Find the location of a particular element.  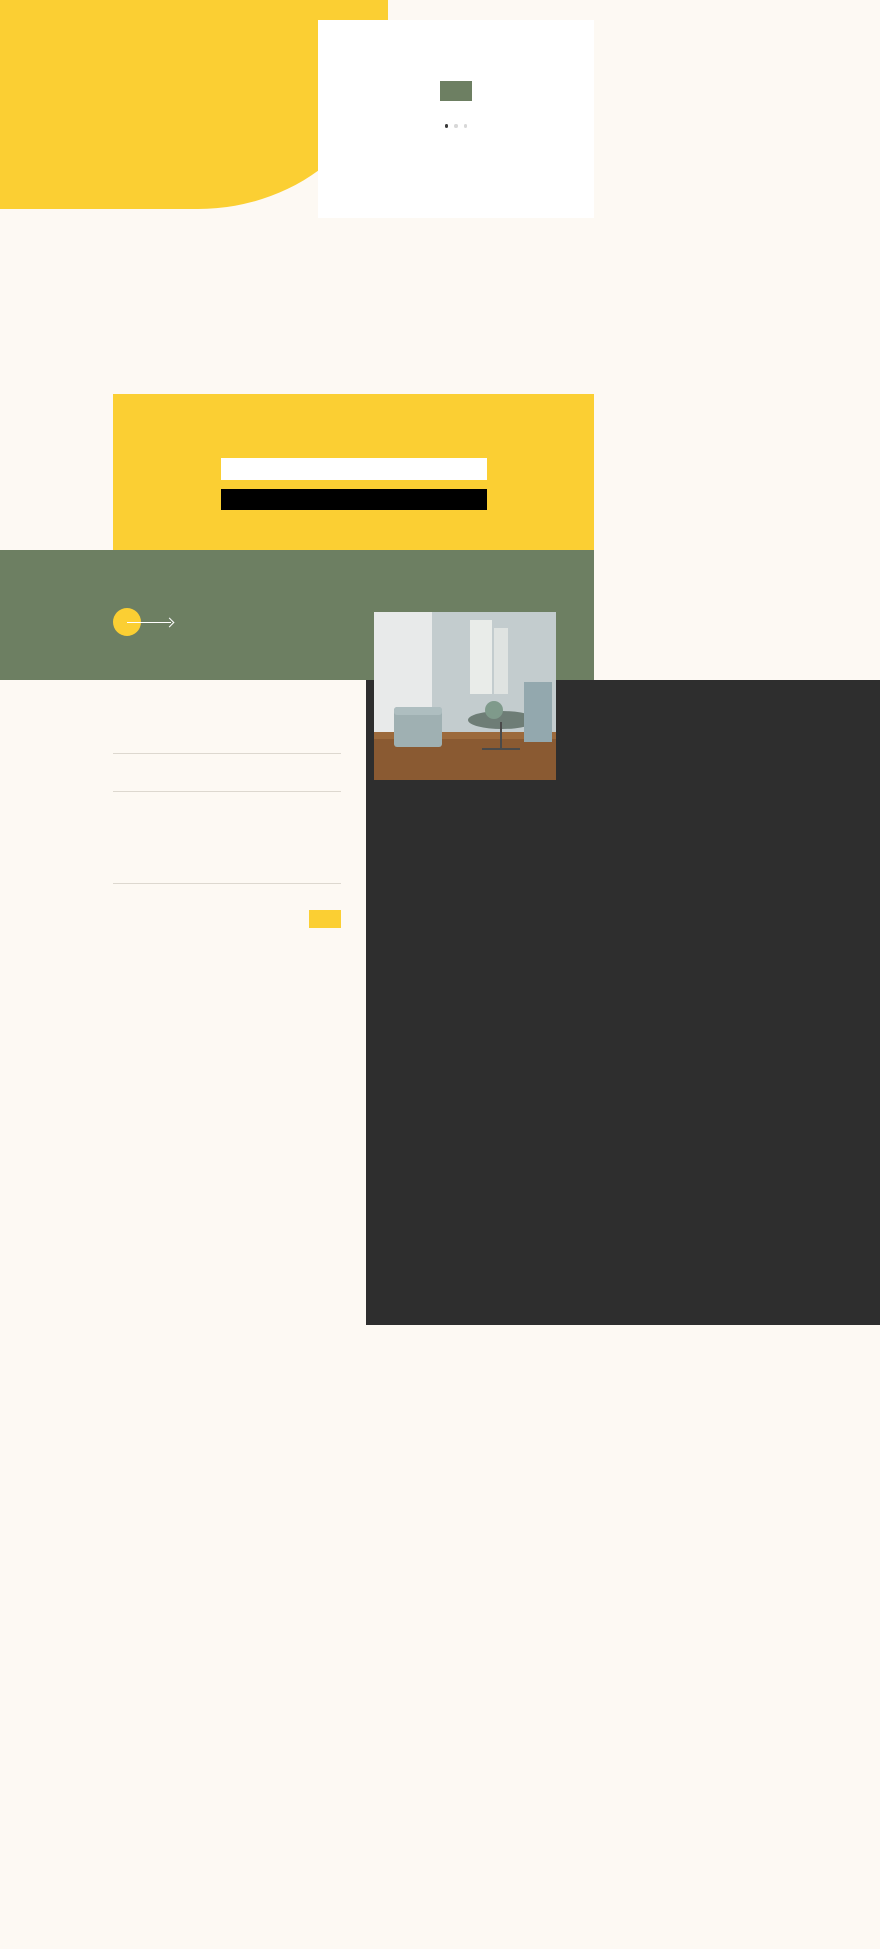

hero-yellow-top-bar is located at coordinates (194, 11).